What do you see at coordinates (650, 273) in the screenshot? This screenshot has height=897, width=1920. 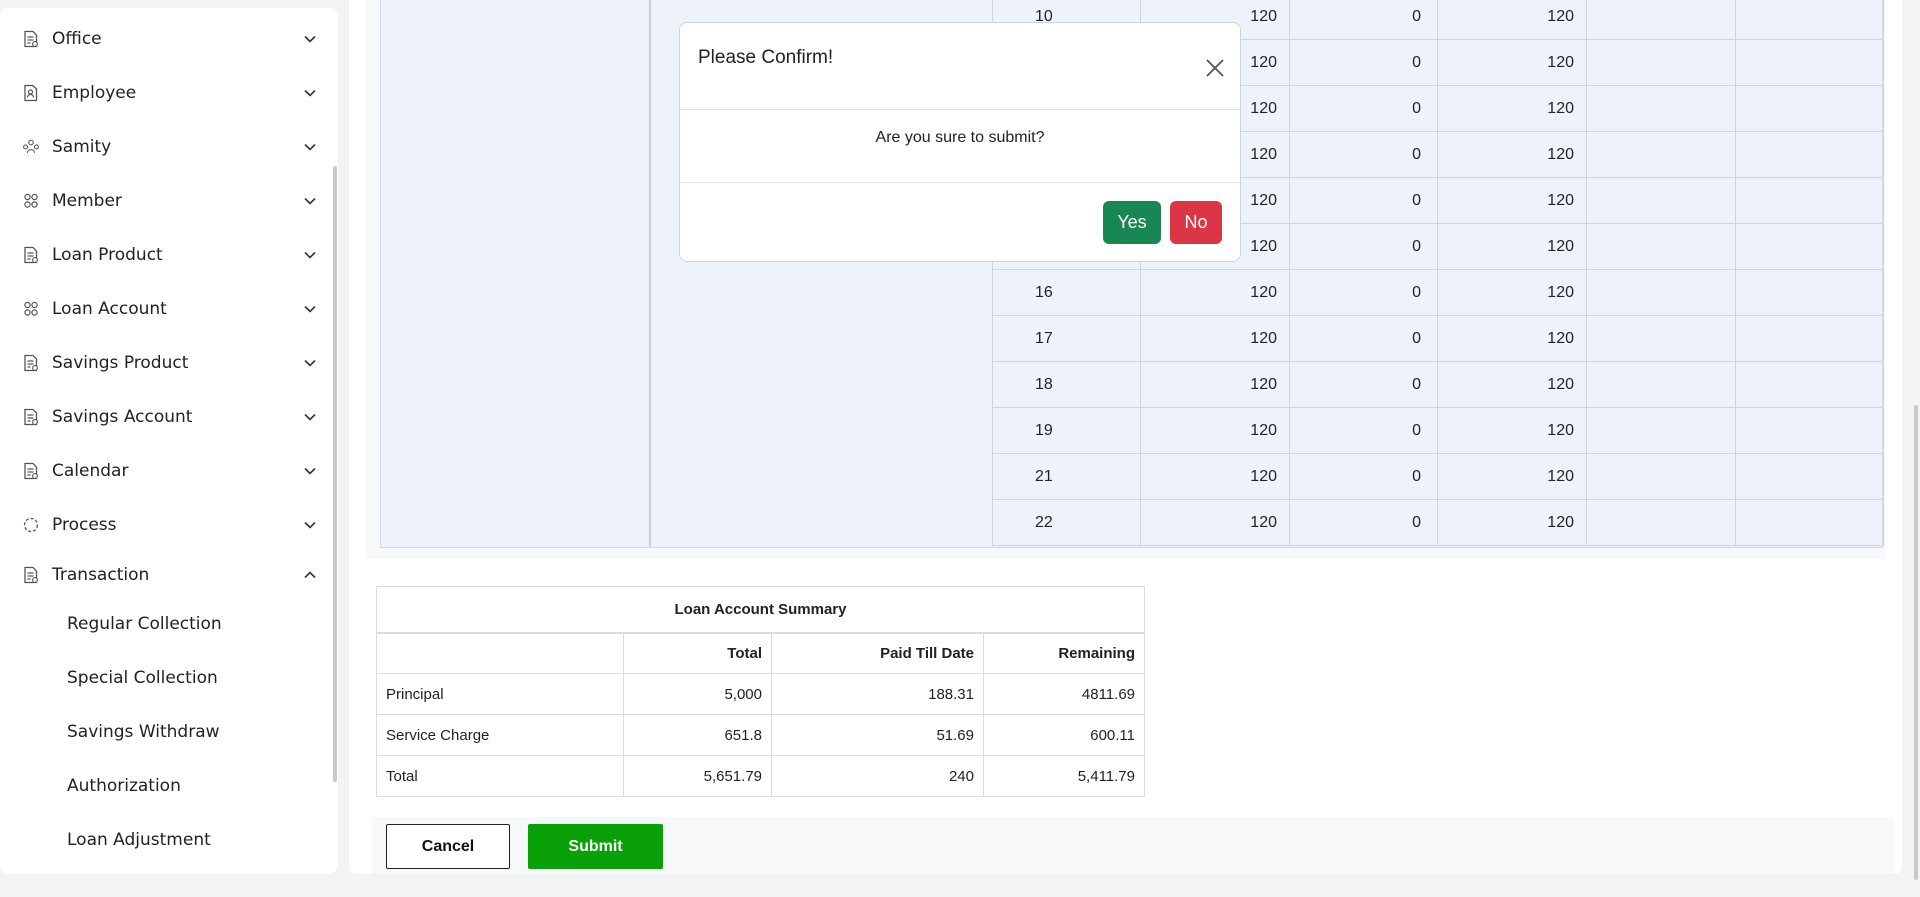 I see `column-divider` at bounding box center [650, 273].